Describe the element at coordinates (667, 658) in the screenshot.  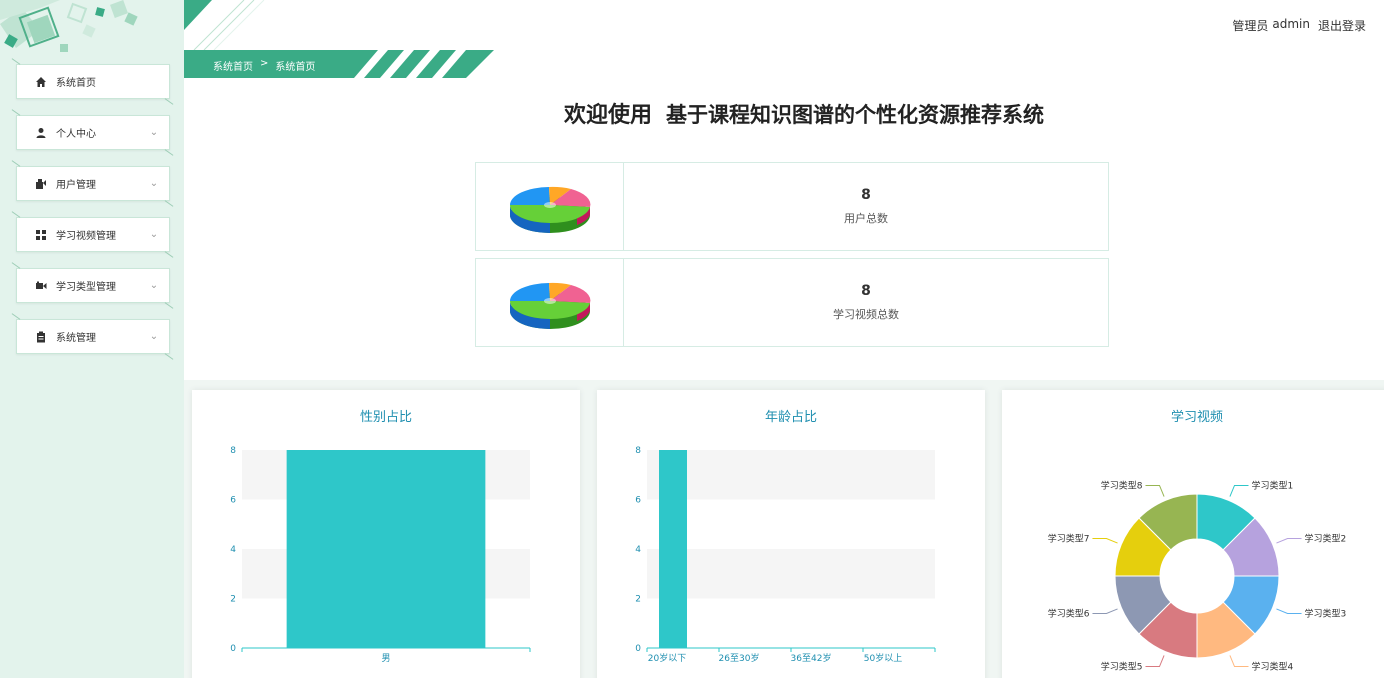
I see `x-tick-label: 20岁以下` at that location.